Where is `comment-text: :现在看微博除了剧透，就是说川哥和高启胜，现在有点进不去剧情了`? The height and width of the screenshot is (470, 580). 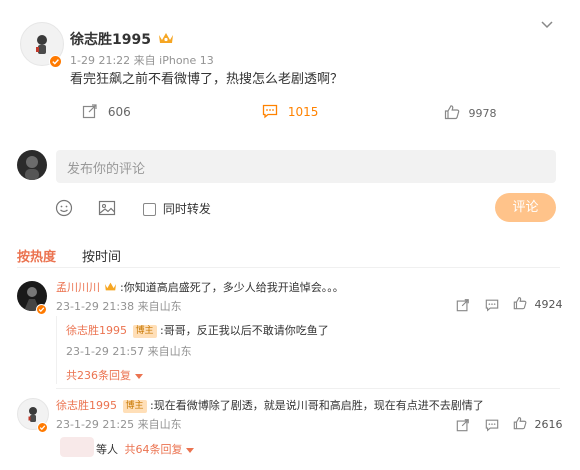 comment-text: :现在看微博除了剧透，就是说川哥和高启胜，现在有点进不去剧情了 is located at coordinates (317, 405).